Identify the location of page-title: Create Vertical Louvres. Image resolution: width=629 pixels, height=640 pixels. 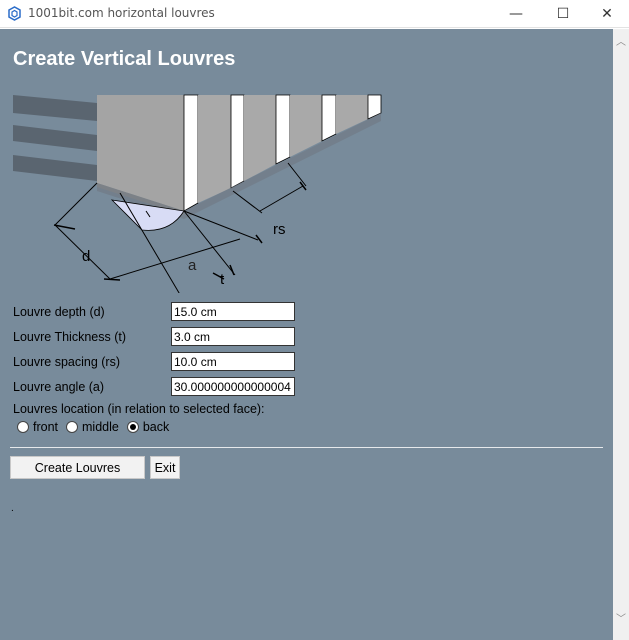
(124, 59).